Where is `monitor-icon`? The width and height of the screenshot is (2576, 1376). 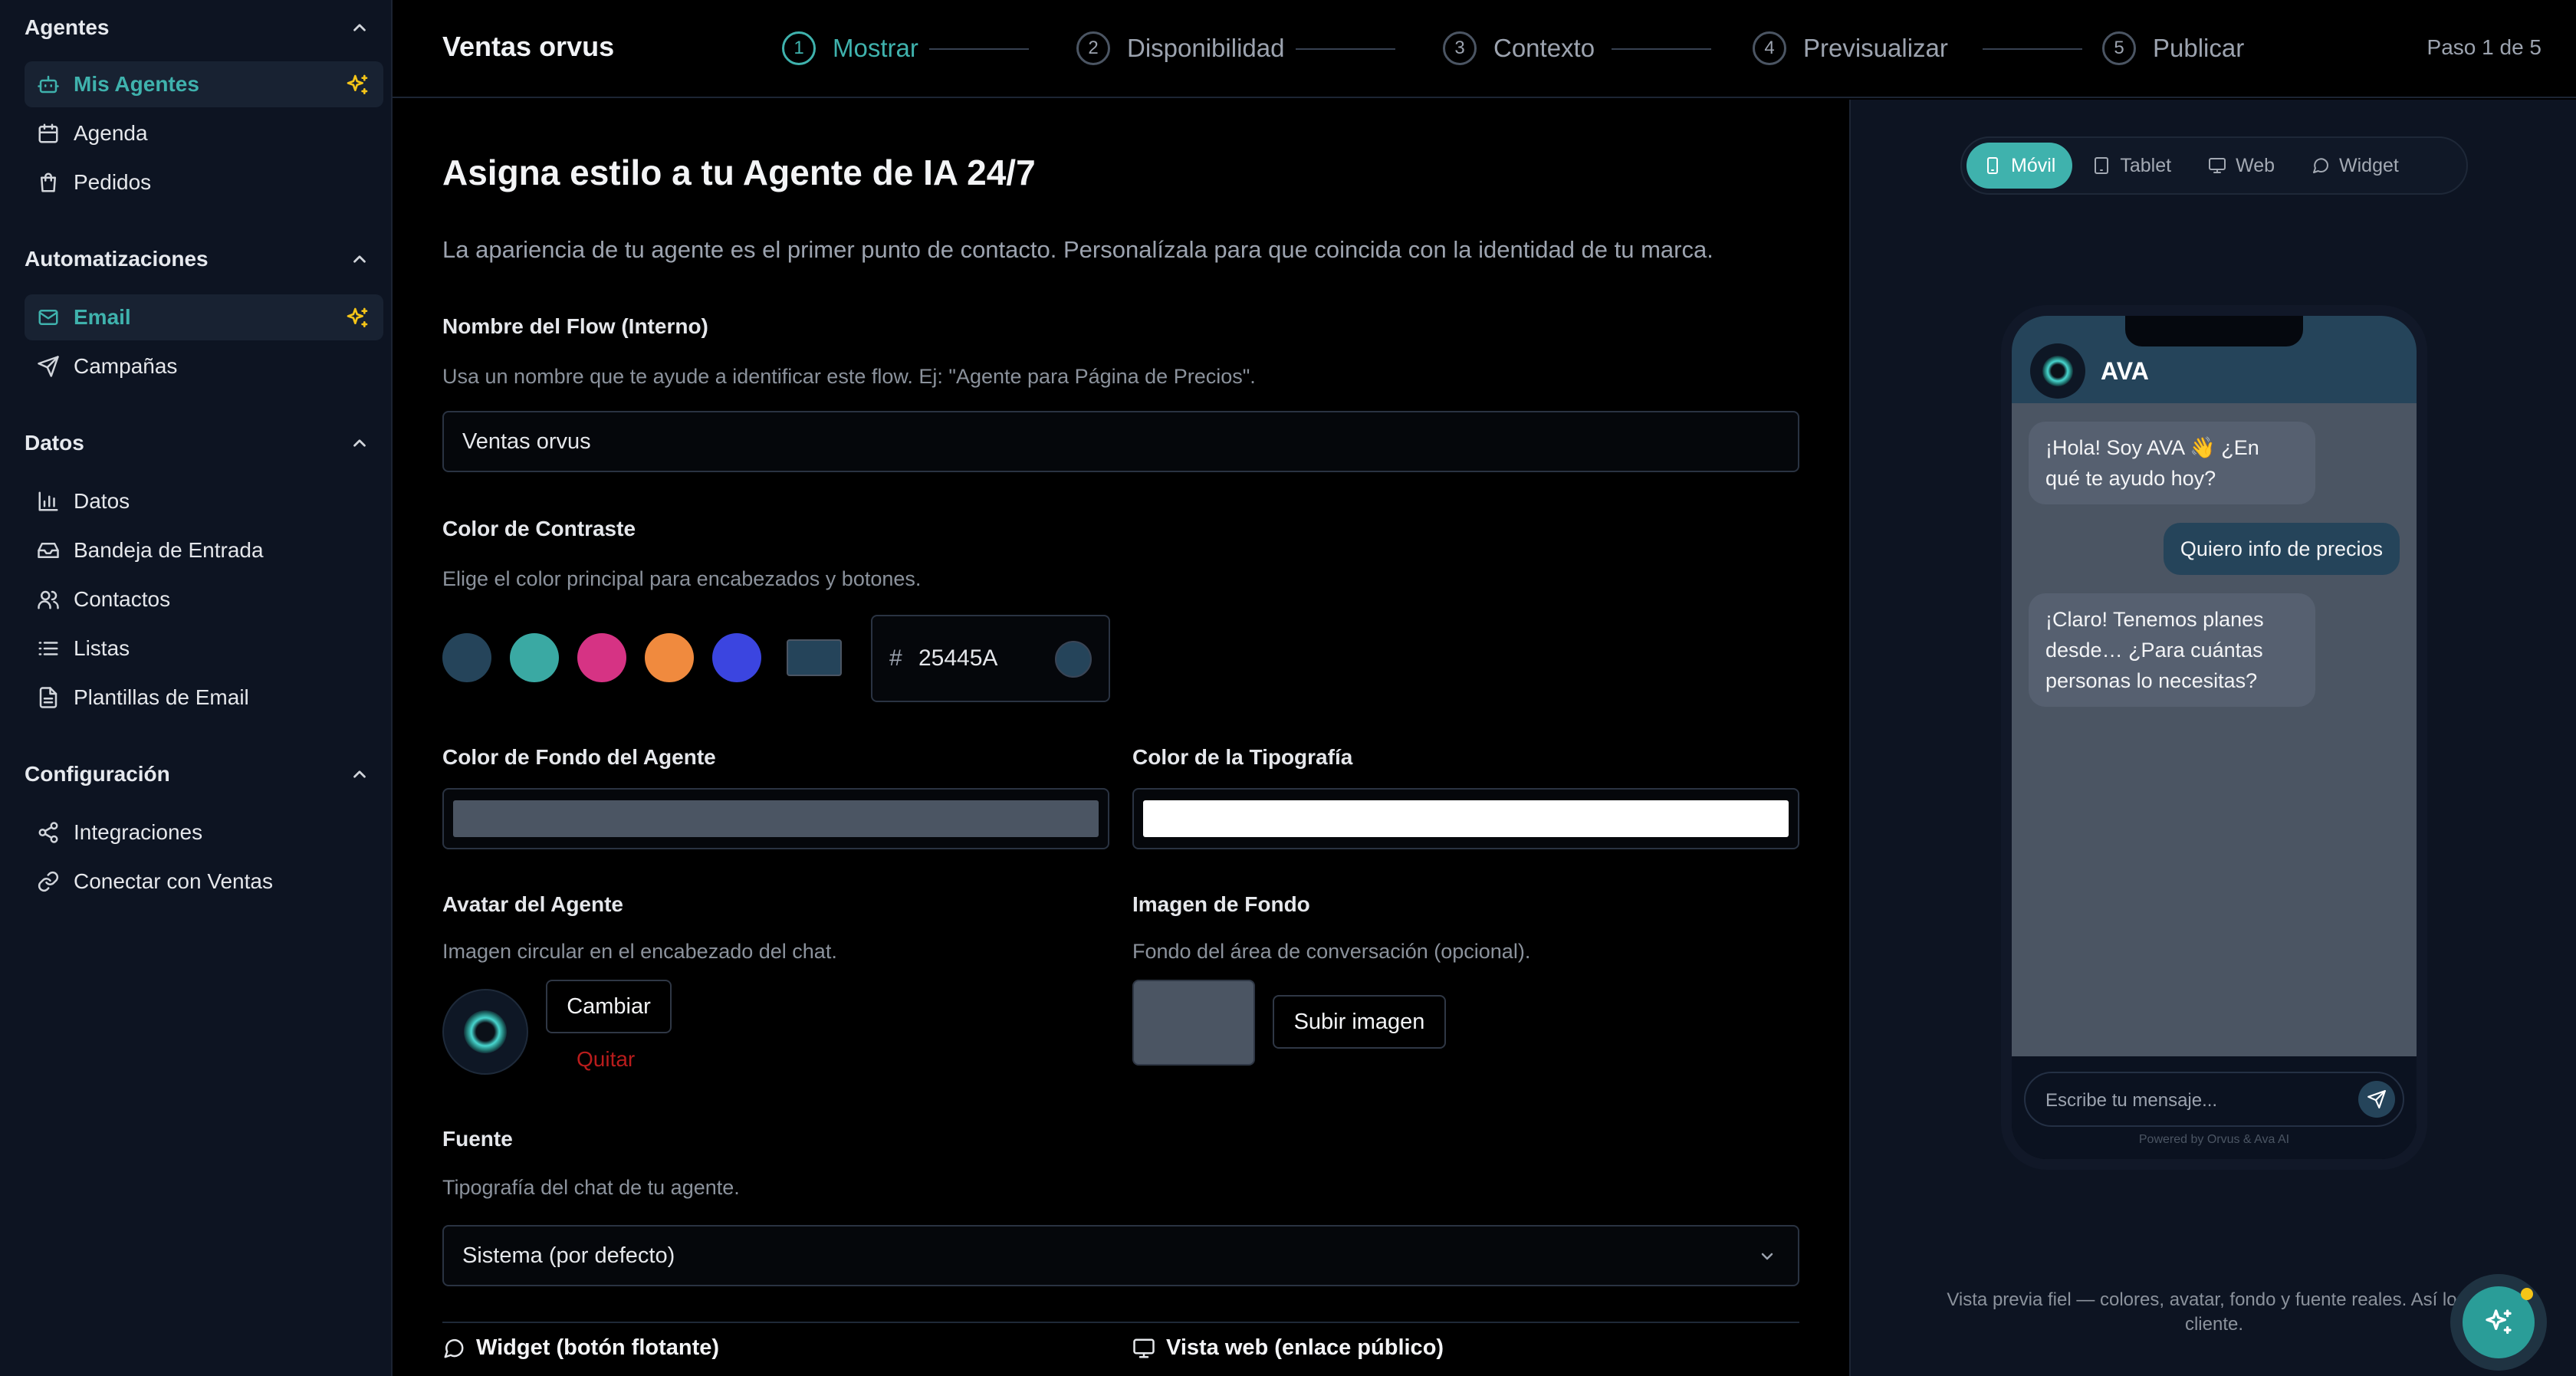
monitor-icon is located at coordinates (2222, 165).